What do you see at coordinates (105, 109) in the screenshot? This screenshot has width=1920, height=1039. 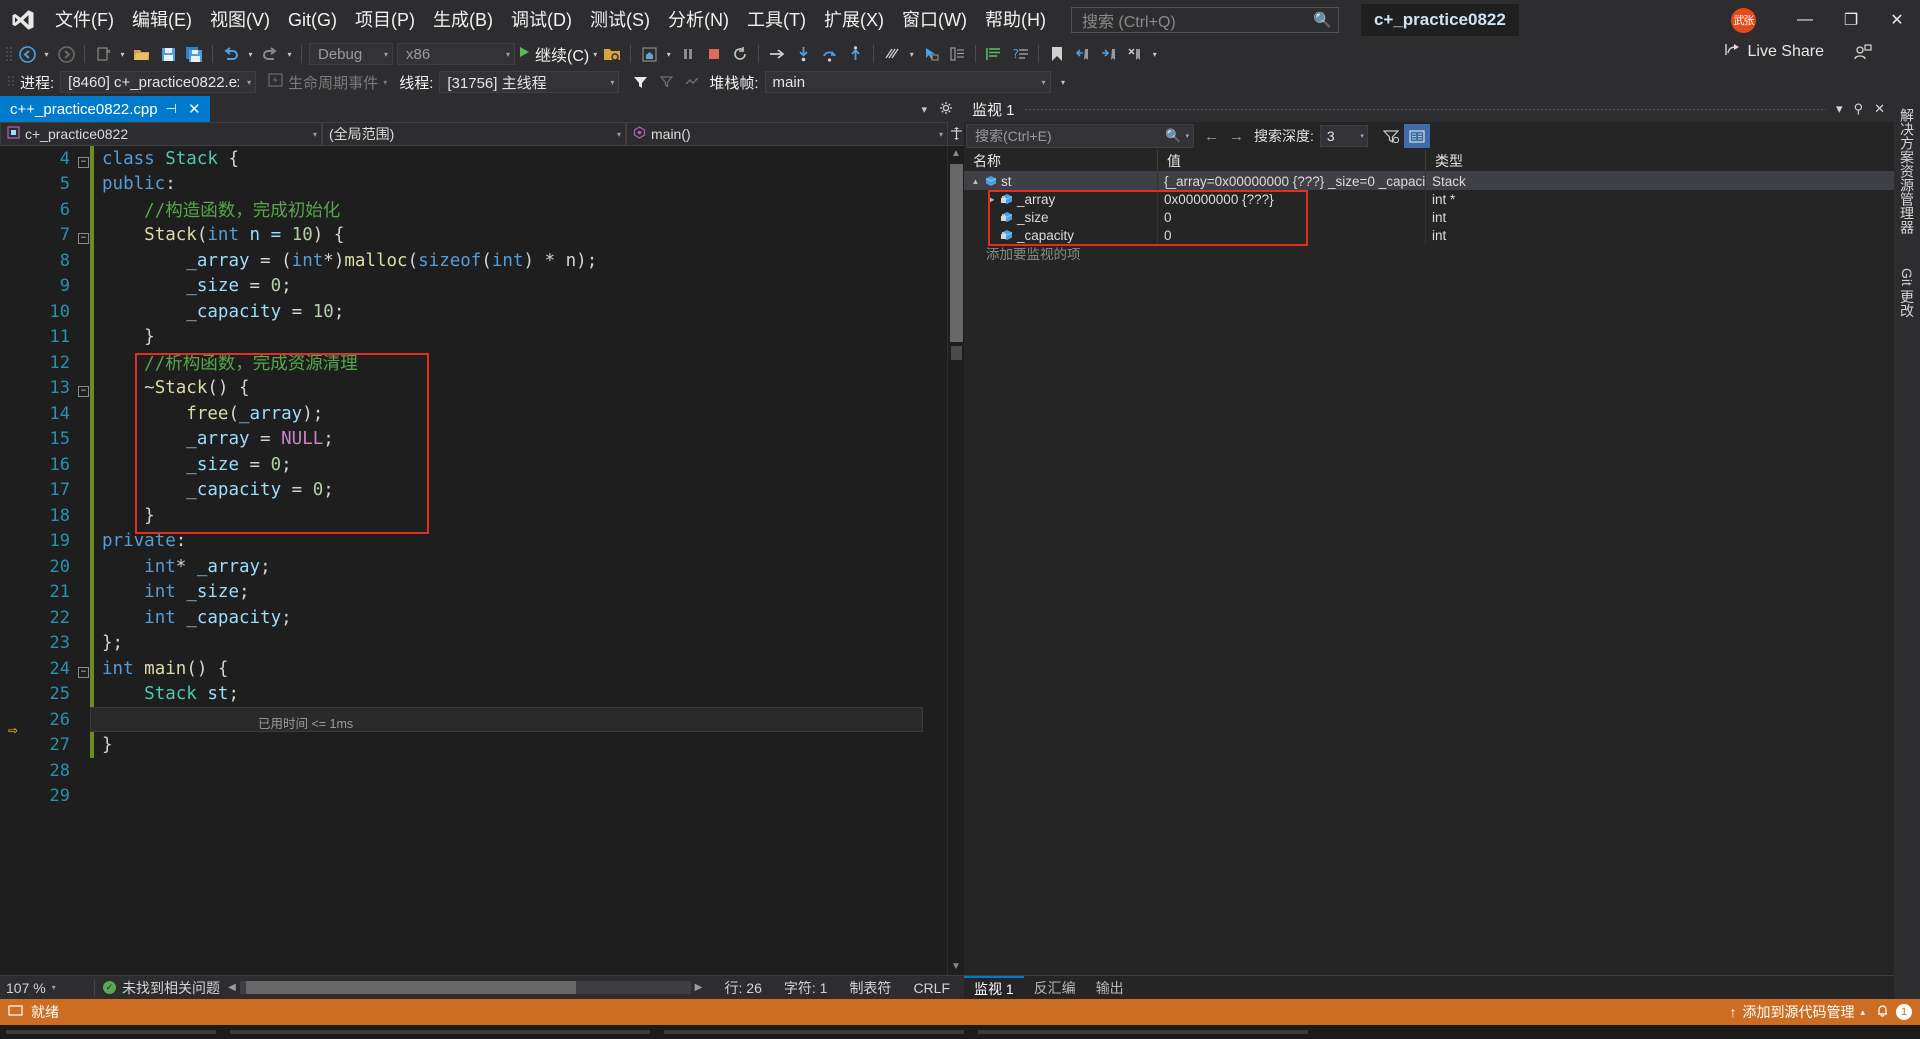 I see `editor-tab-cpp: c++_practice0822.cpp ⊣ ✕` at bounding box center [105, 109].